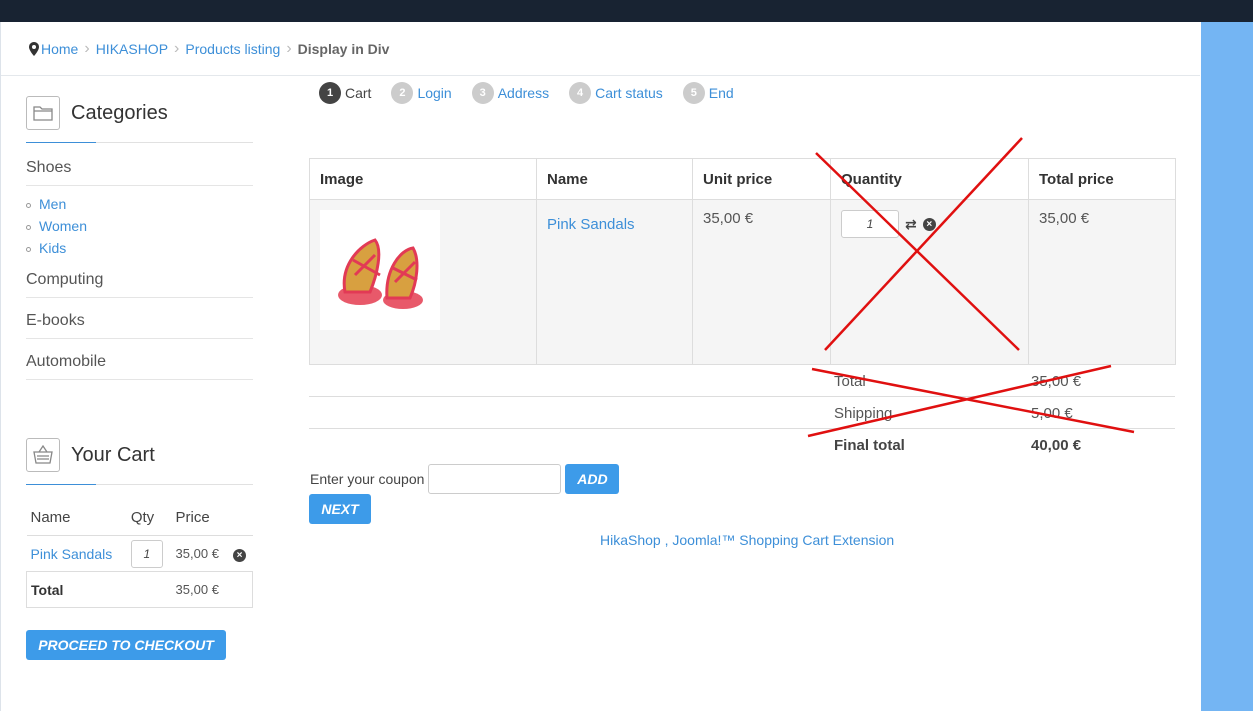  I want to click on category-automobile: Automobile, so click(139, 366).